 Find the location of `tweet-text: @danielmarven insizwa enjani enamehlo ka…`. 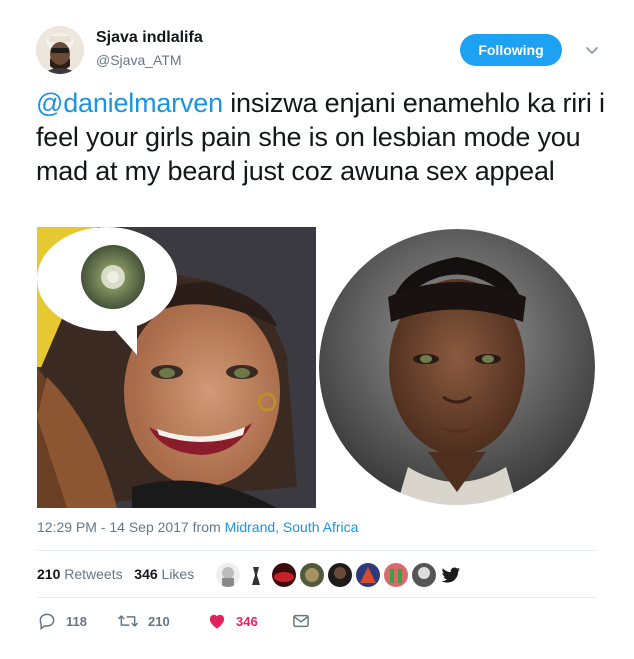

tweet-text: @danielmarven insizwa enjani enamehlo ka… is located at coordinates (321, 137).